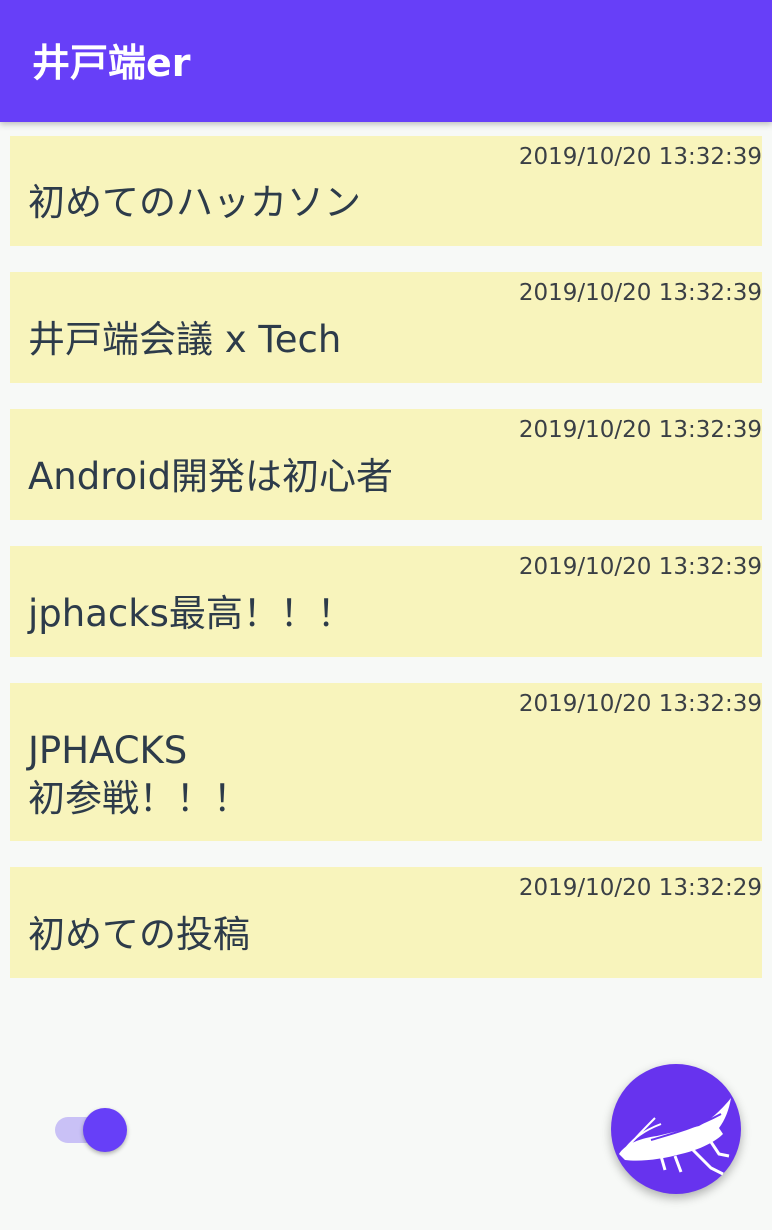 Image resolution: width=772 pixels, height=1230 pixels. I want to click on new-post-fab-button, so click(676, 1129).